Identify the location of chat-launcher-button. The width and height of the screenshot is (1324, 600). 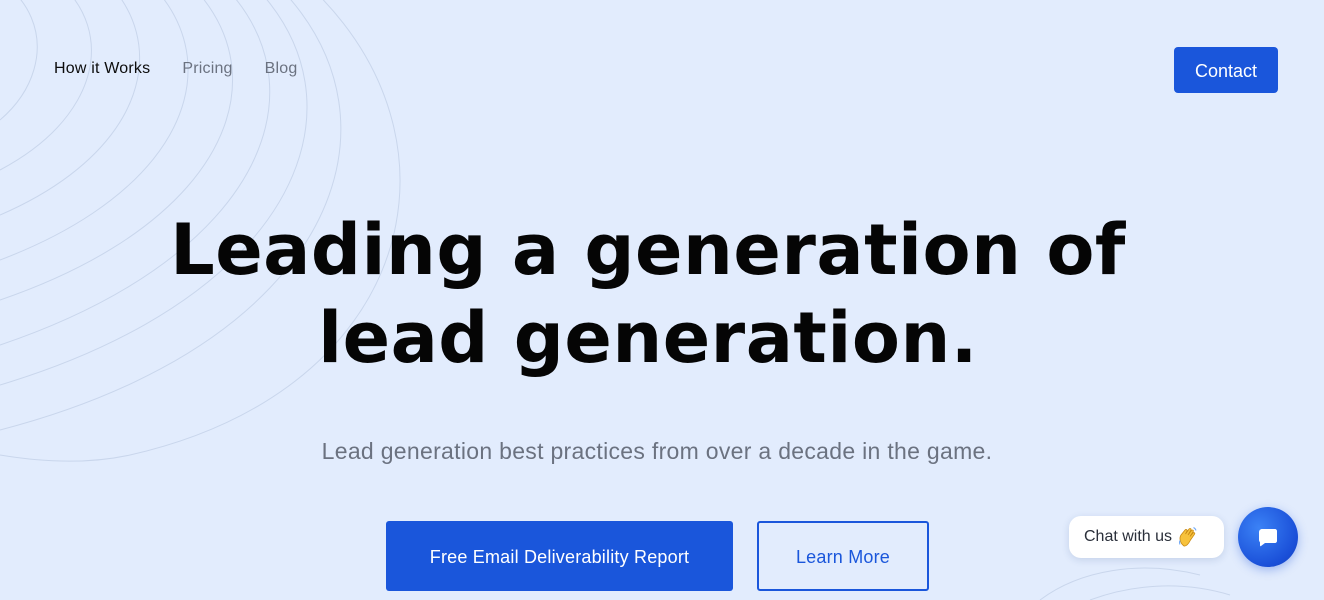
(1268, 537).